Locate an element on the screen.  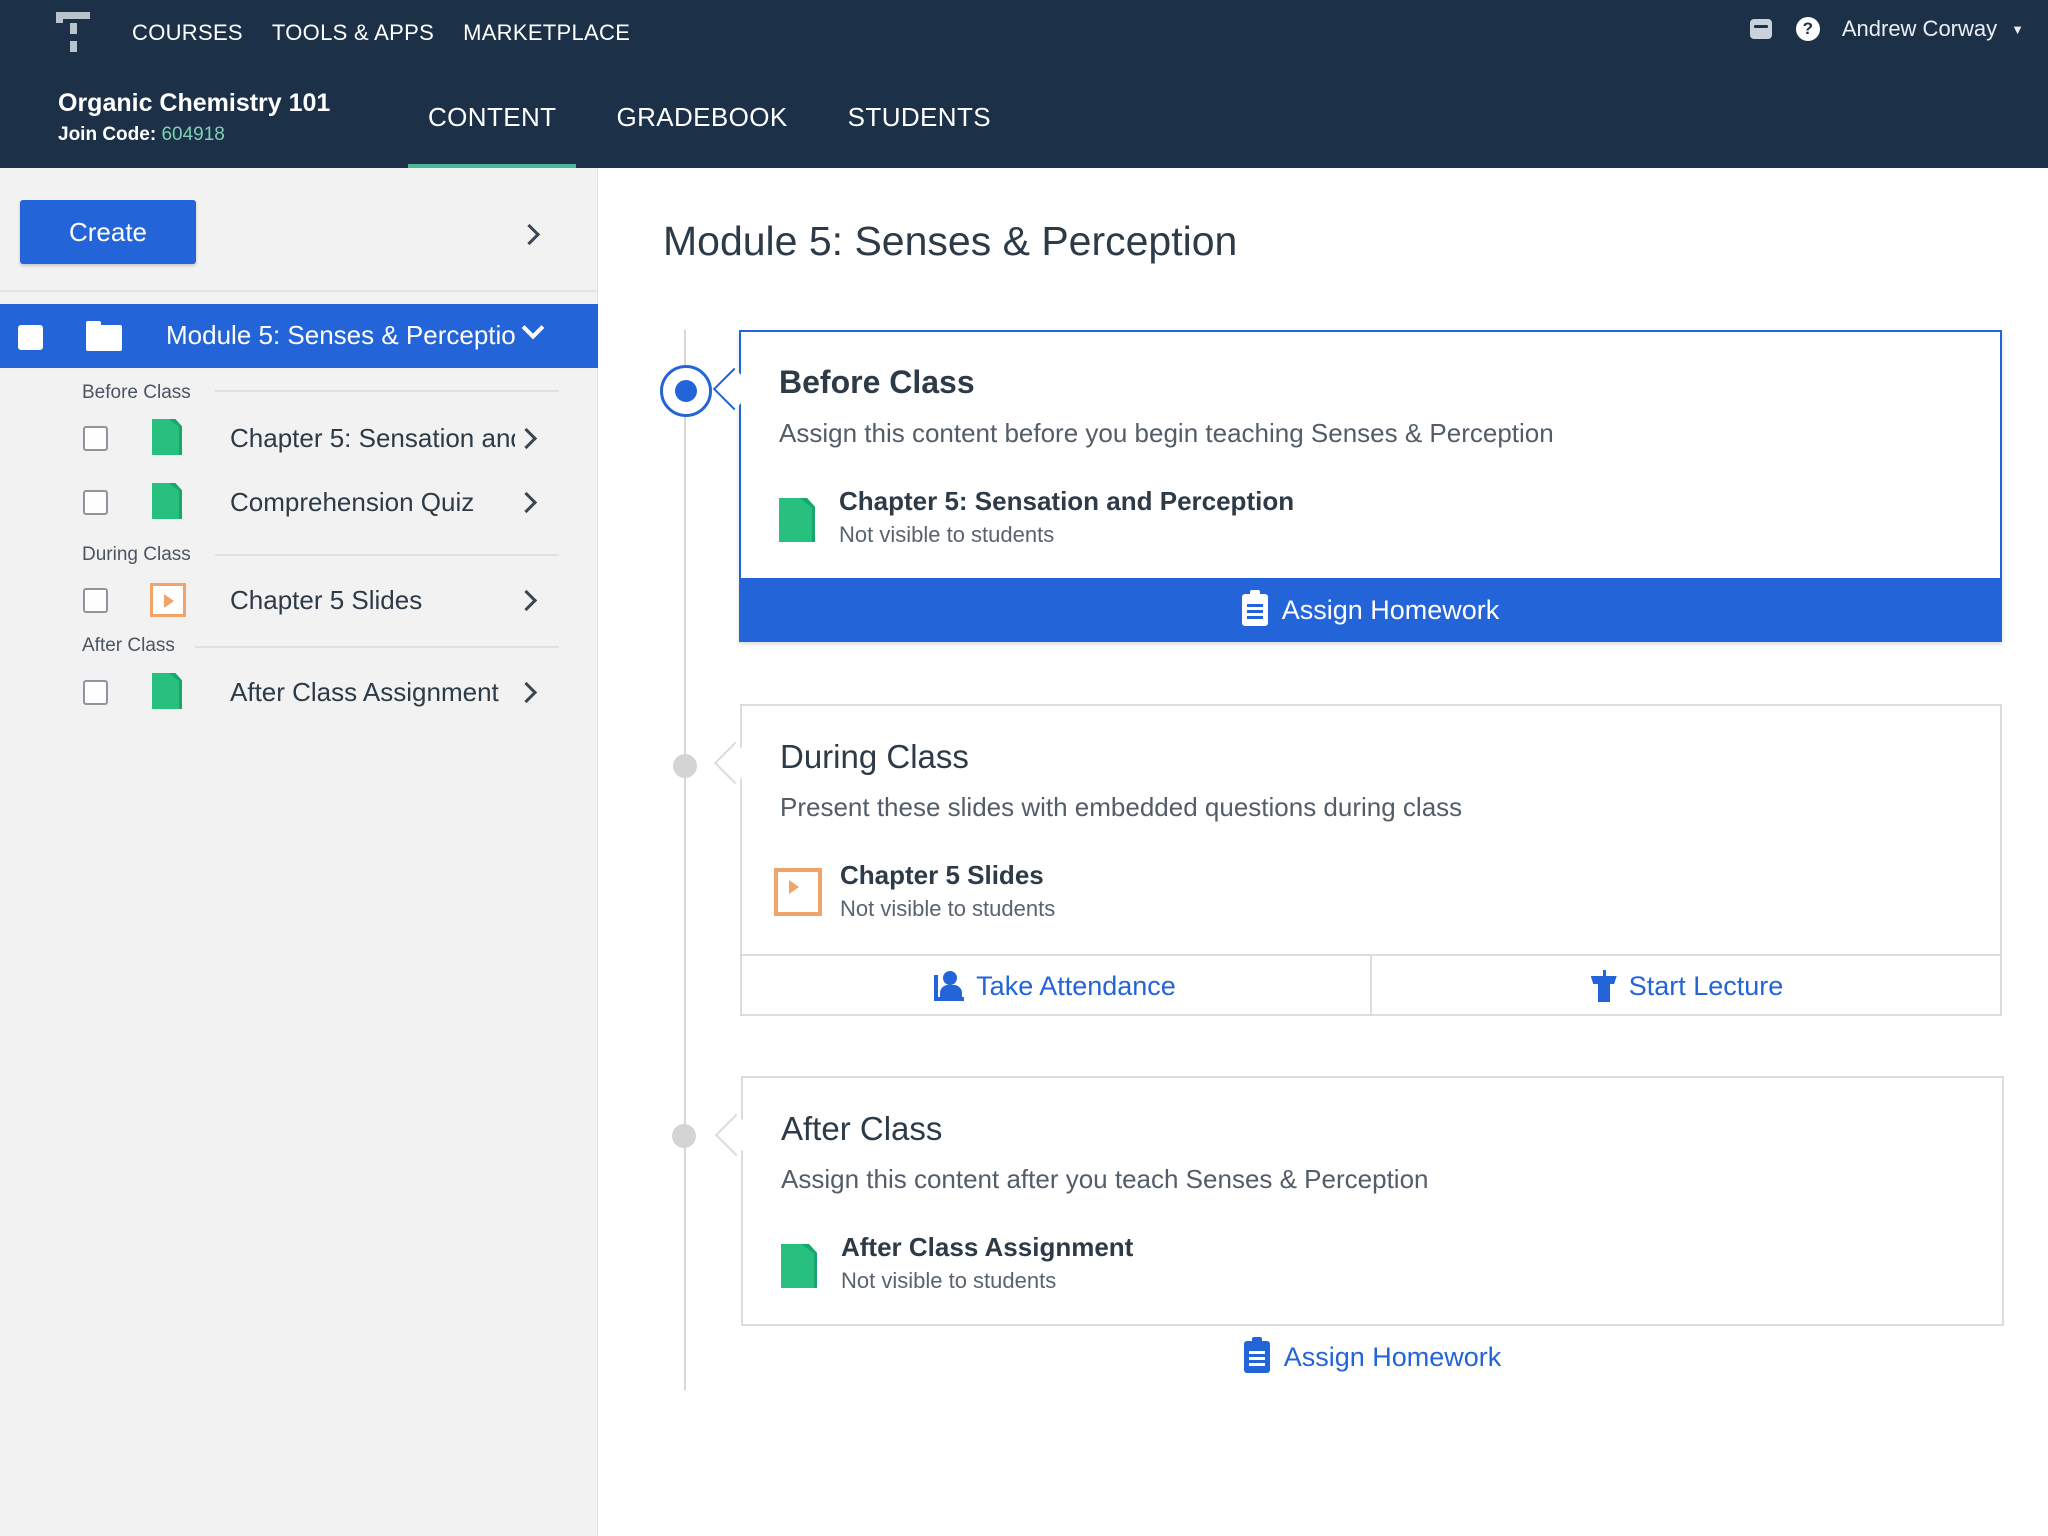
section-label-during: During Class is located at coordinates (136, 554).